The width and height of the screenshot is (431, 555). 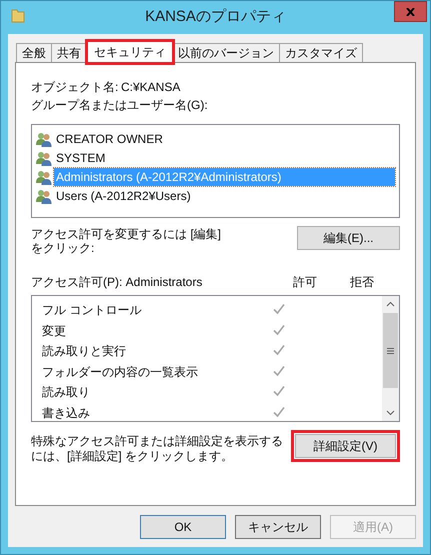 What do you see at coordinates (130, 52) in the screenshot?
I see `tab: セキュリティ` at bounding box center [130, 52].